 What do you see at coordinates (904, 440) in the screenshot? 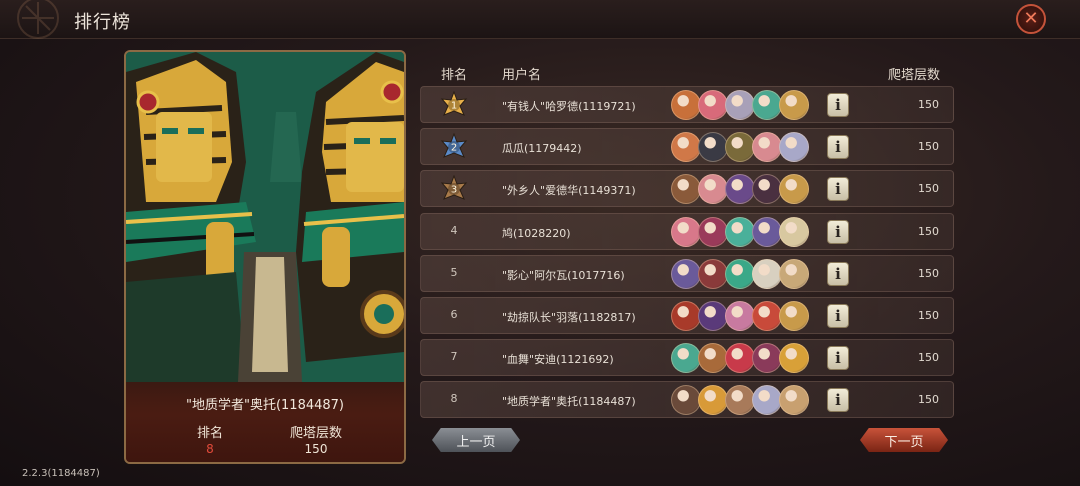
I see `next-page-button: 下一页` at bounding box center [904, 440].